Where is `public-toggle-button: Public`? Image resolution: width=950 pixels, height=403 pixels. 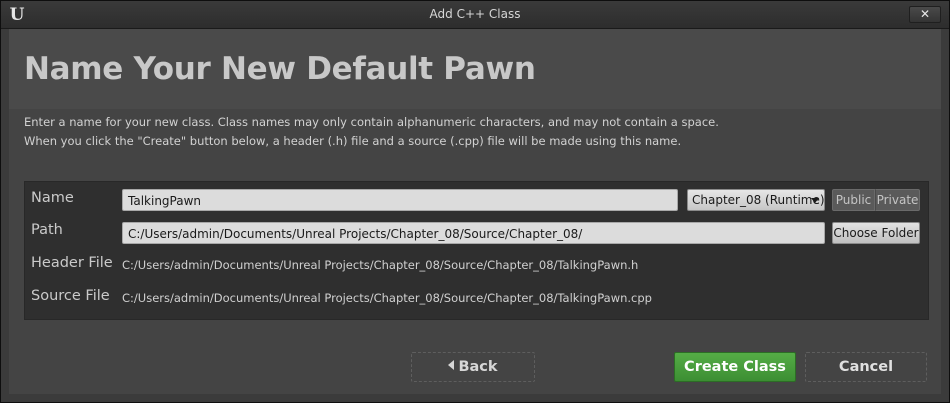
public-toggle-button: Public is located at coordinates (853, 200).